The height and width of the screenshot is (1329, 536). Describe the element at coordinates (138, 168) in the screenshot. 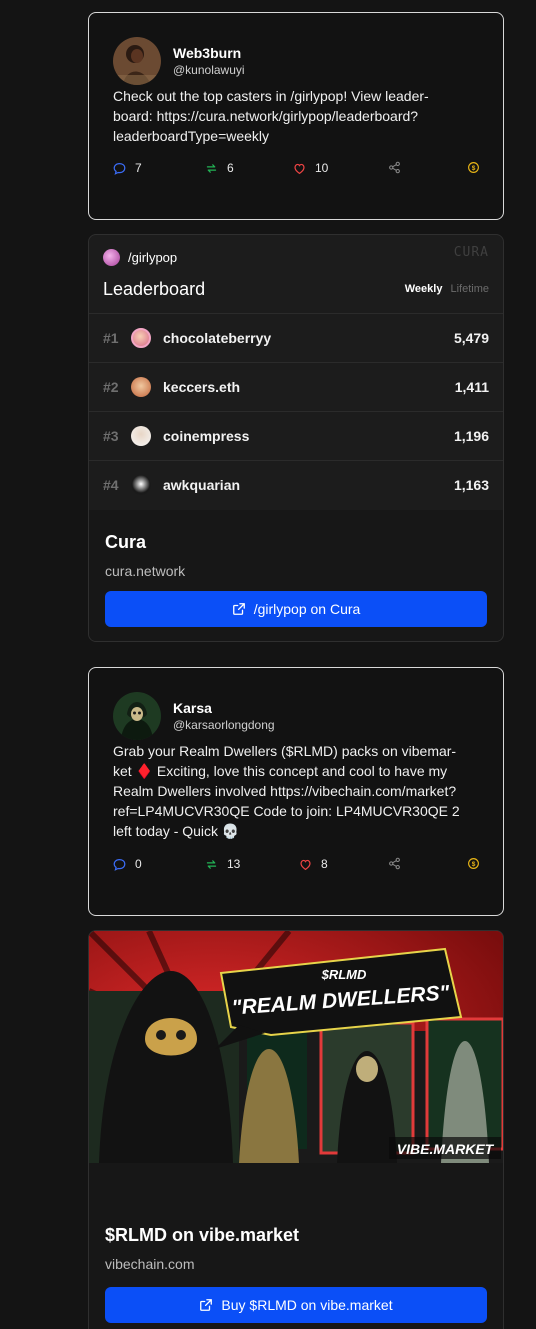

I see `reply-count: 7` at that location.